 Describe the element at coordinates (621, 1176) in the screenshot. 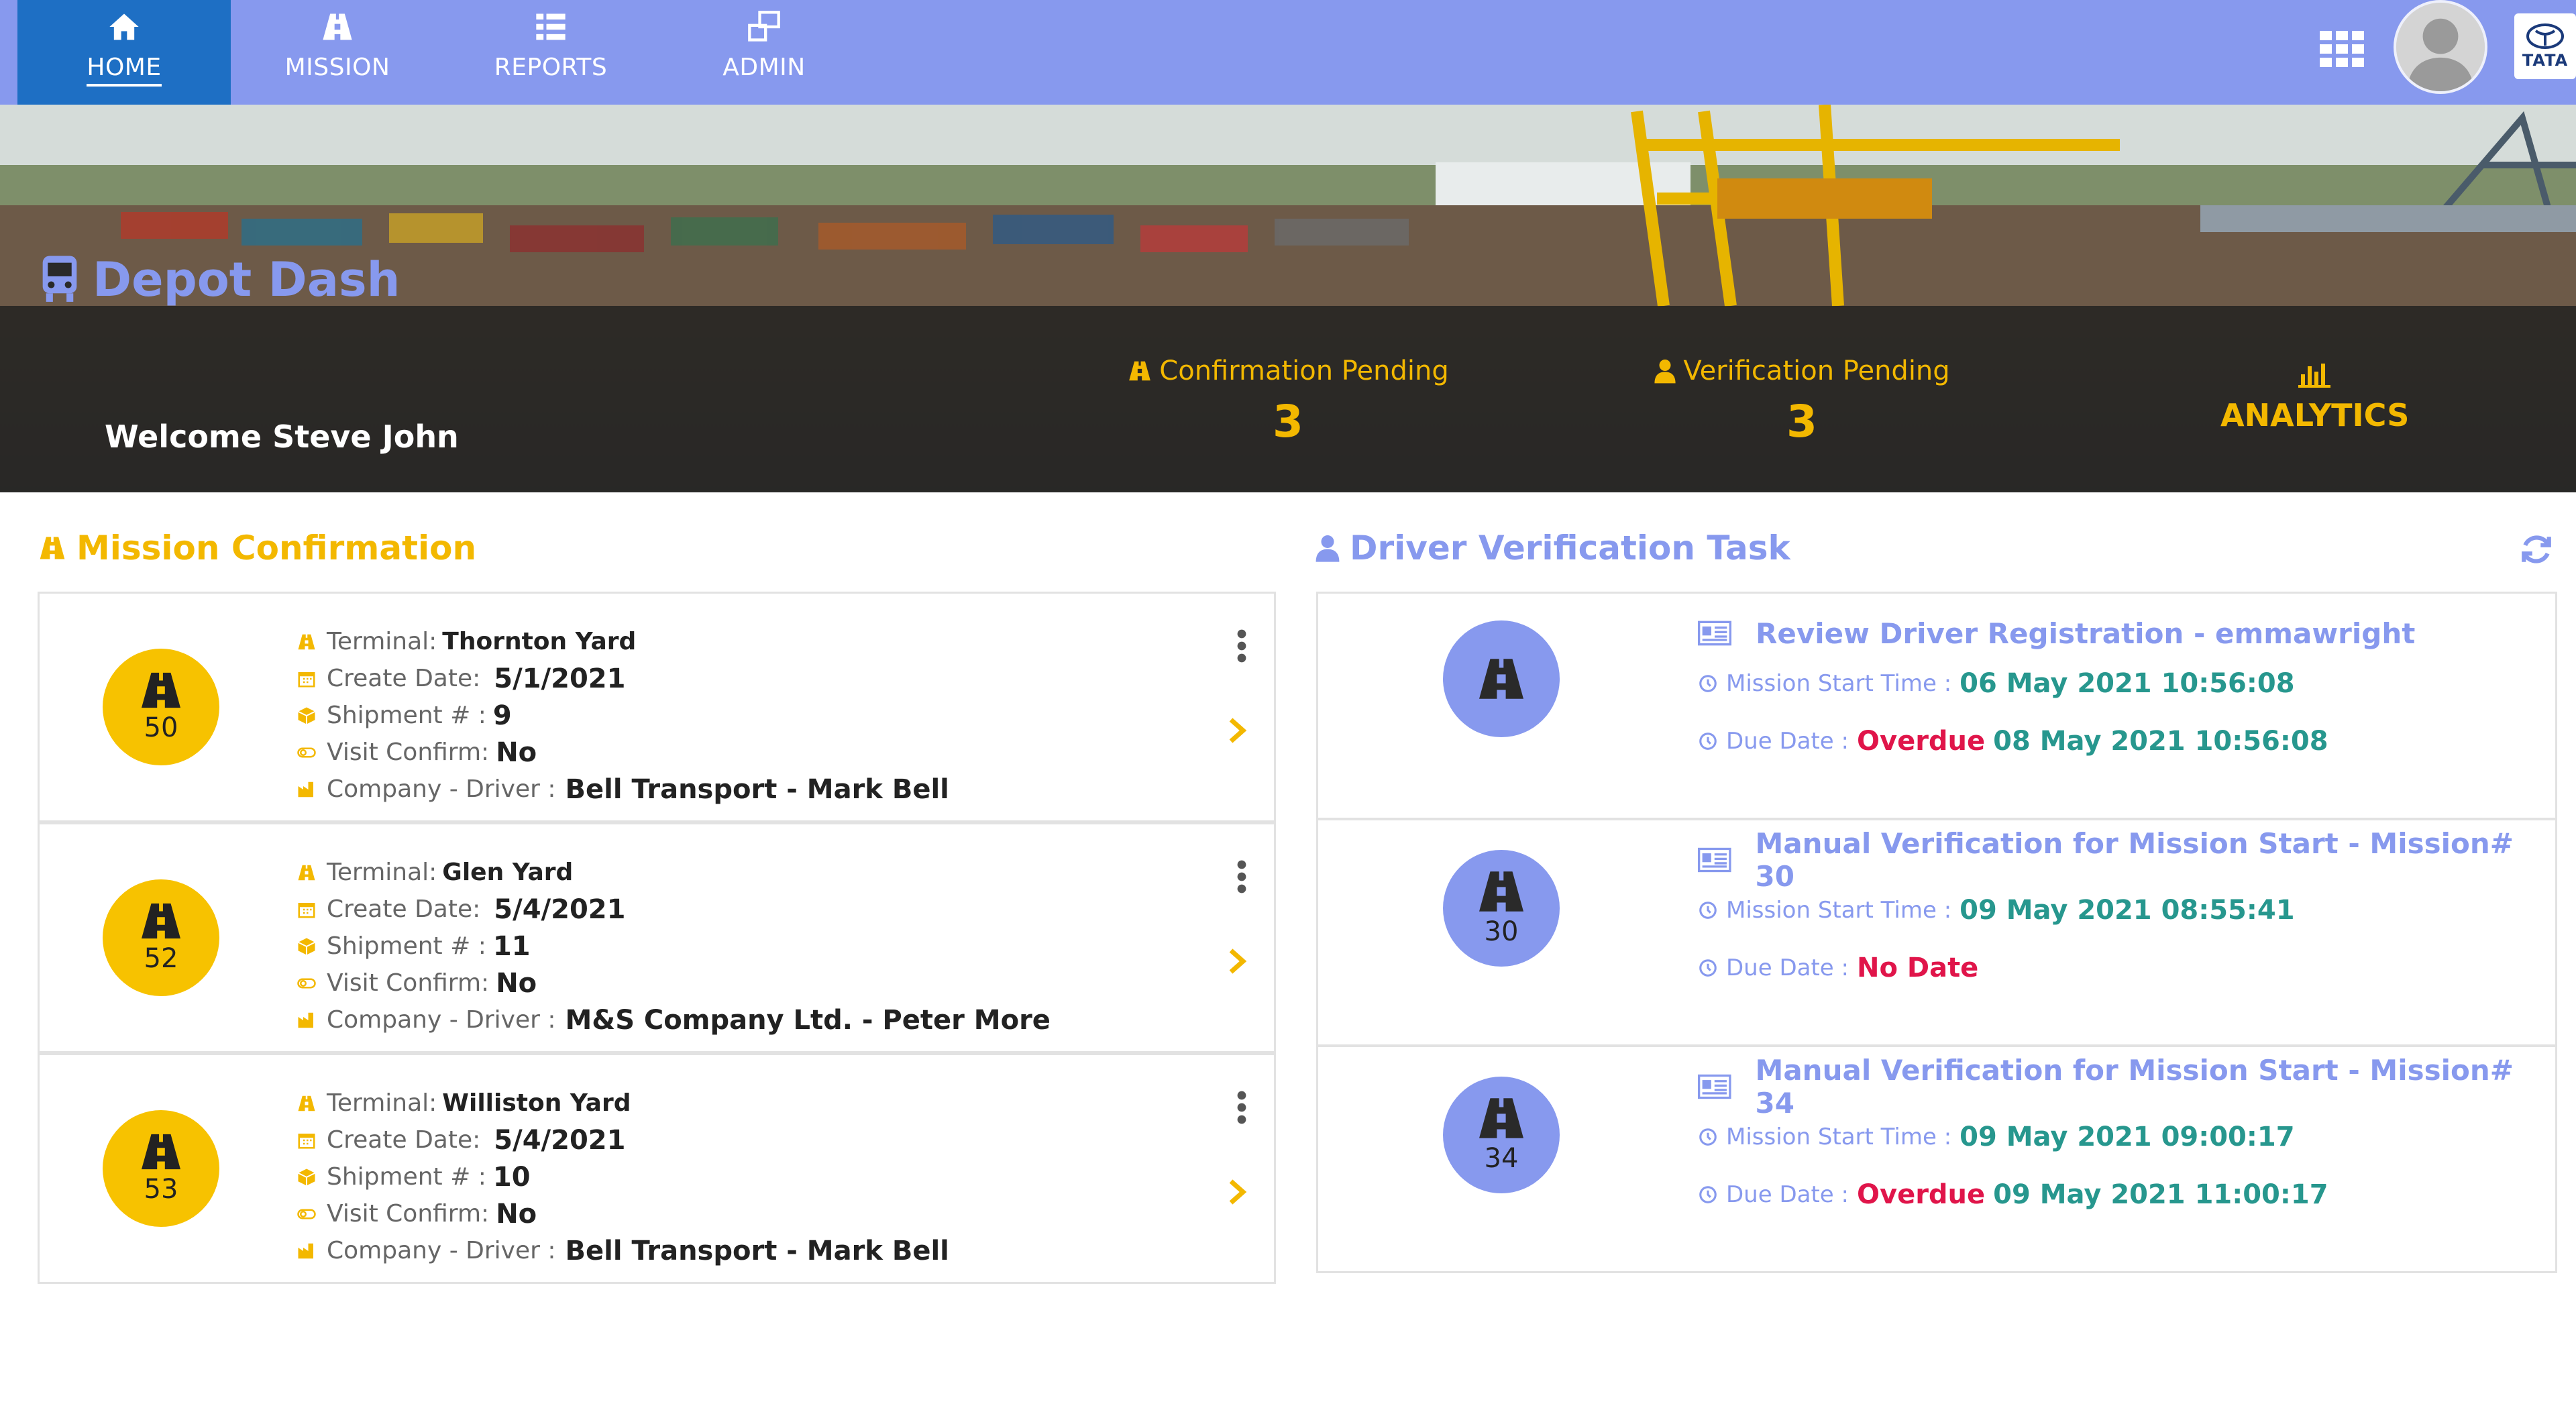

I see `shipment-row: Shipment # : 10` at that location.